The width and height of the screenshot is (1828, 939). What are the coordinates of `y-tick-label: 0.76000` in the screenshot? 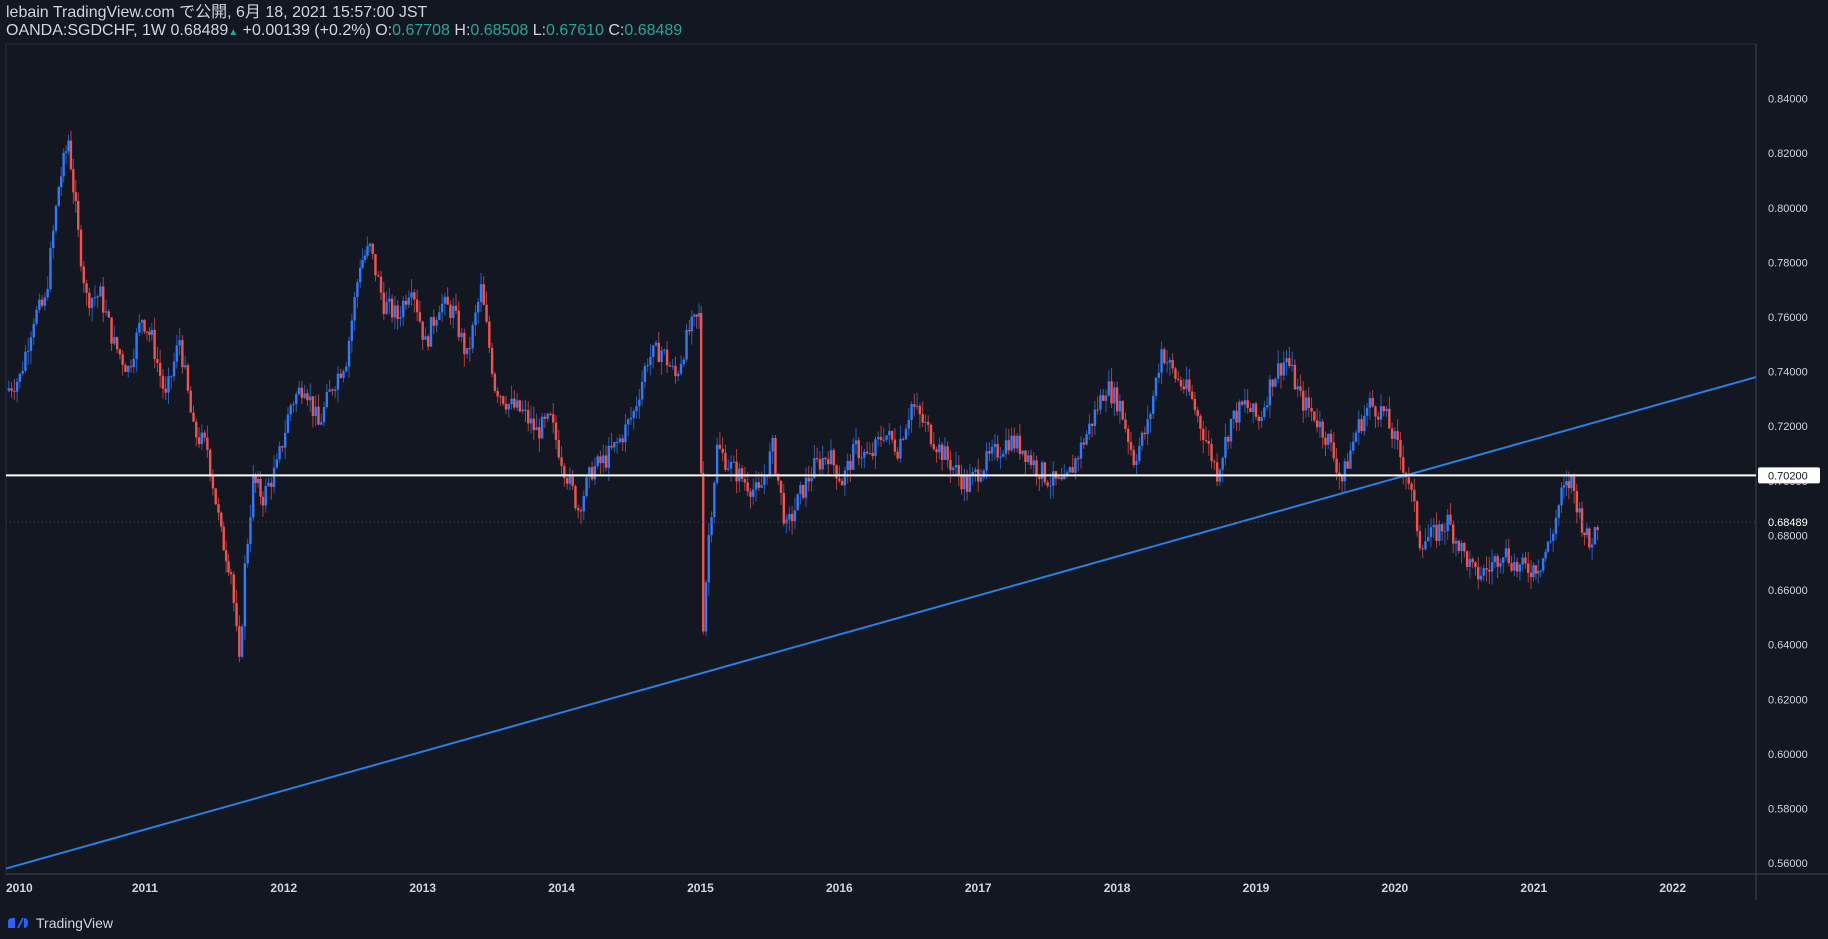 It's located at (1788, 318).